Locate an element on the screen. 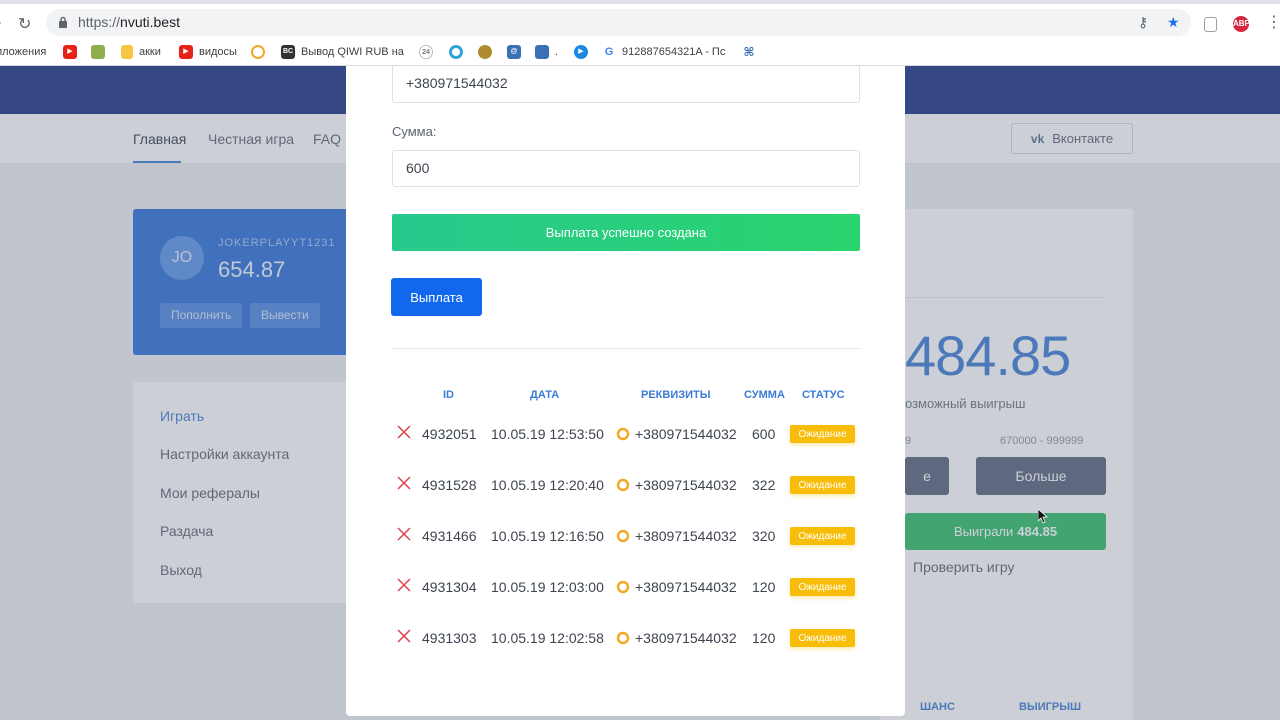 This screenshot has width=1280, height=720. payout-id: 4932051 is located at coordinates (449, 434).